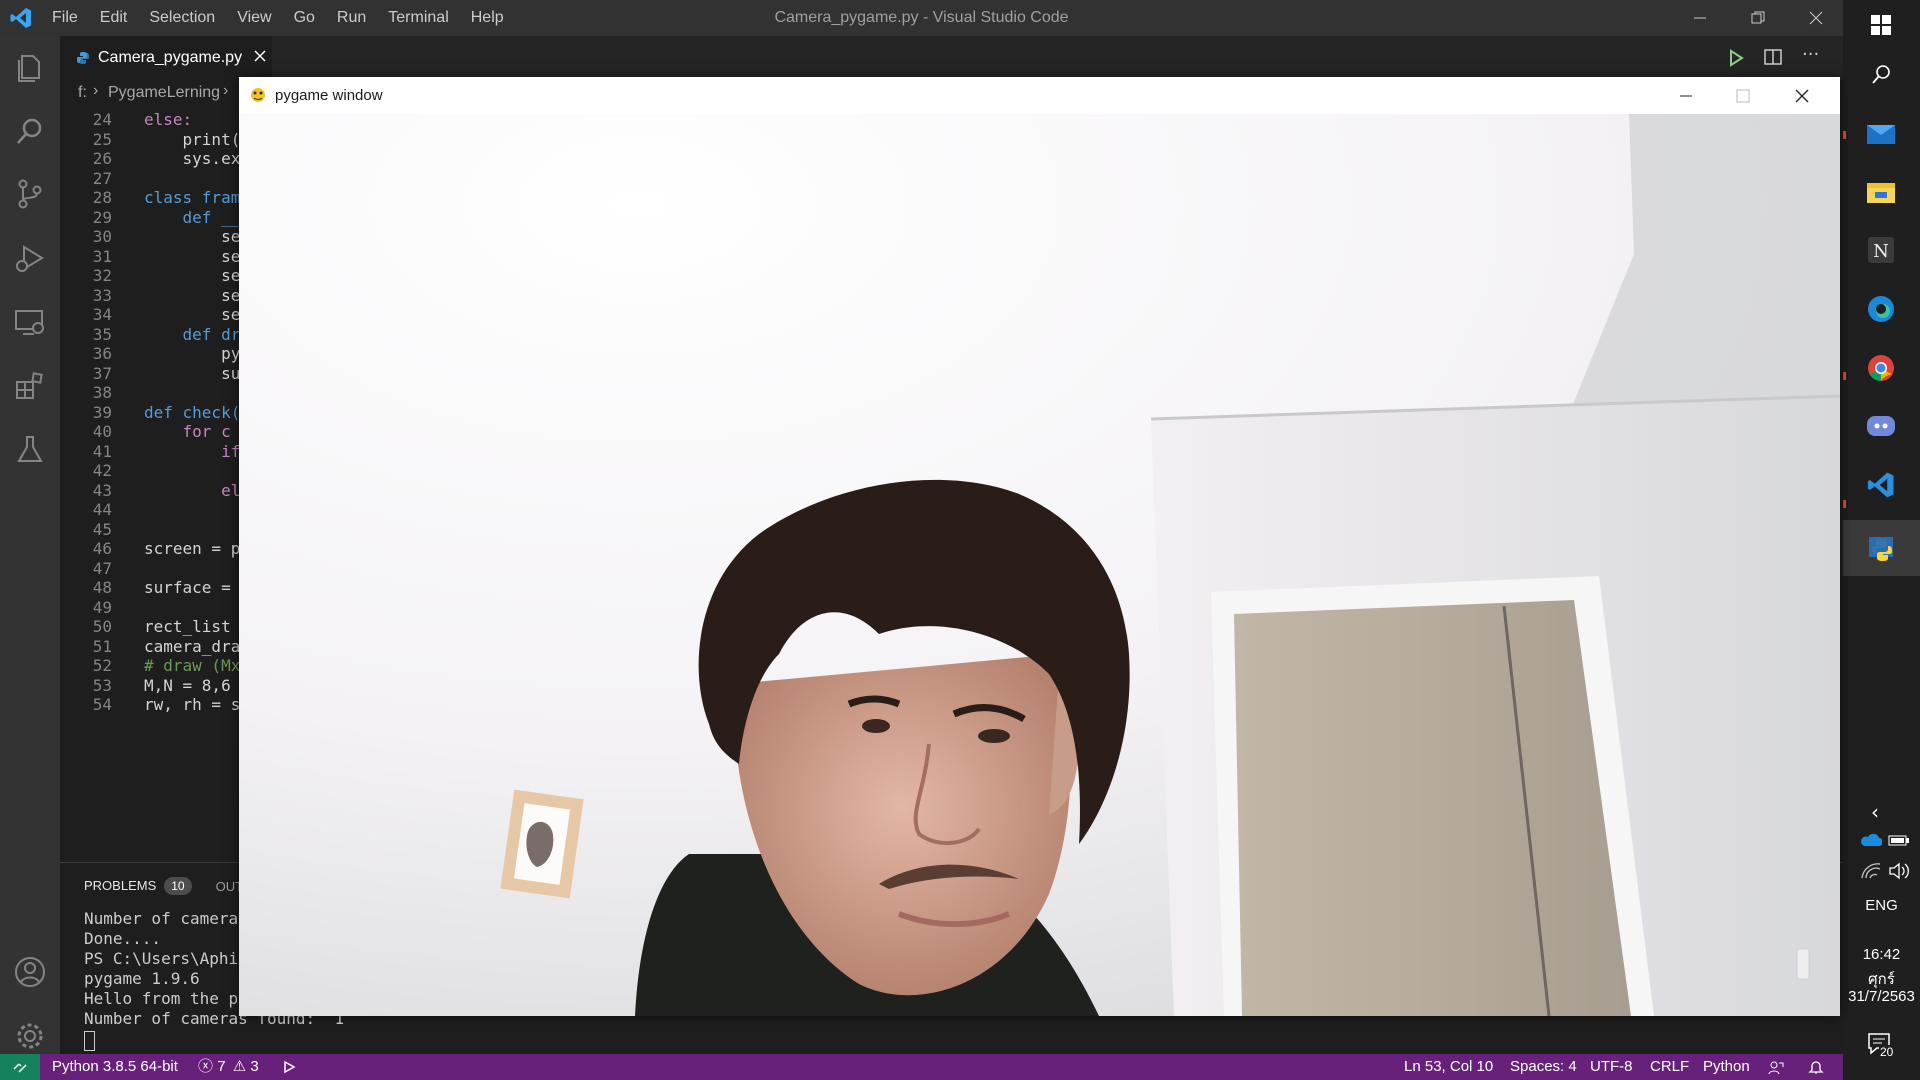 Image resolution: width=1920 pixels, height=1080 pixels. What do you see at coordinates (102, 197) in the screenshot?
I see `line-number: 28` at bounding box center [102, 197].